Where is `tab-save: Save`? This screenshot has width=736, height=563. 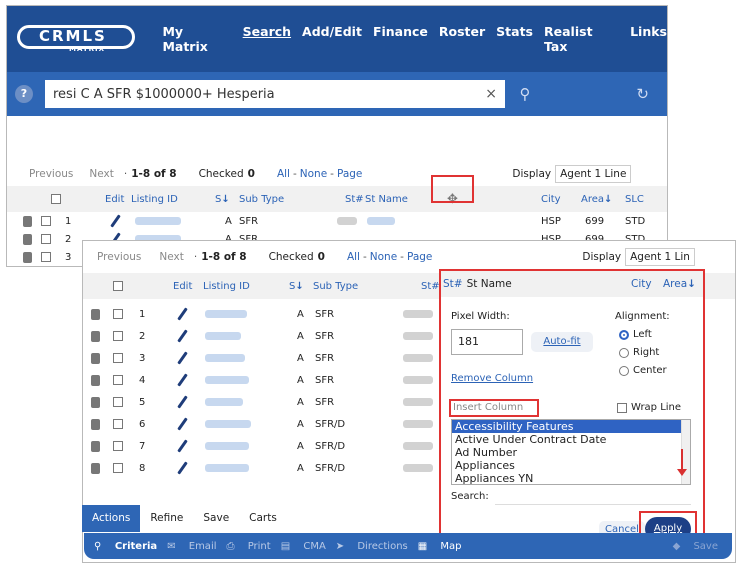 tab-save: Save is located at coordinates (216, 518).